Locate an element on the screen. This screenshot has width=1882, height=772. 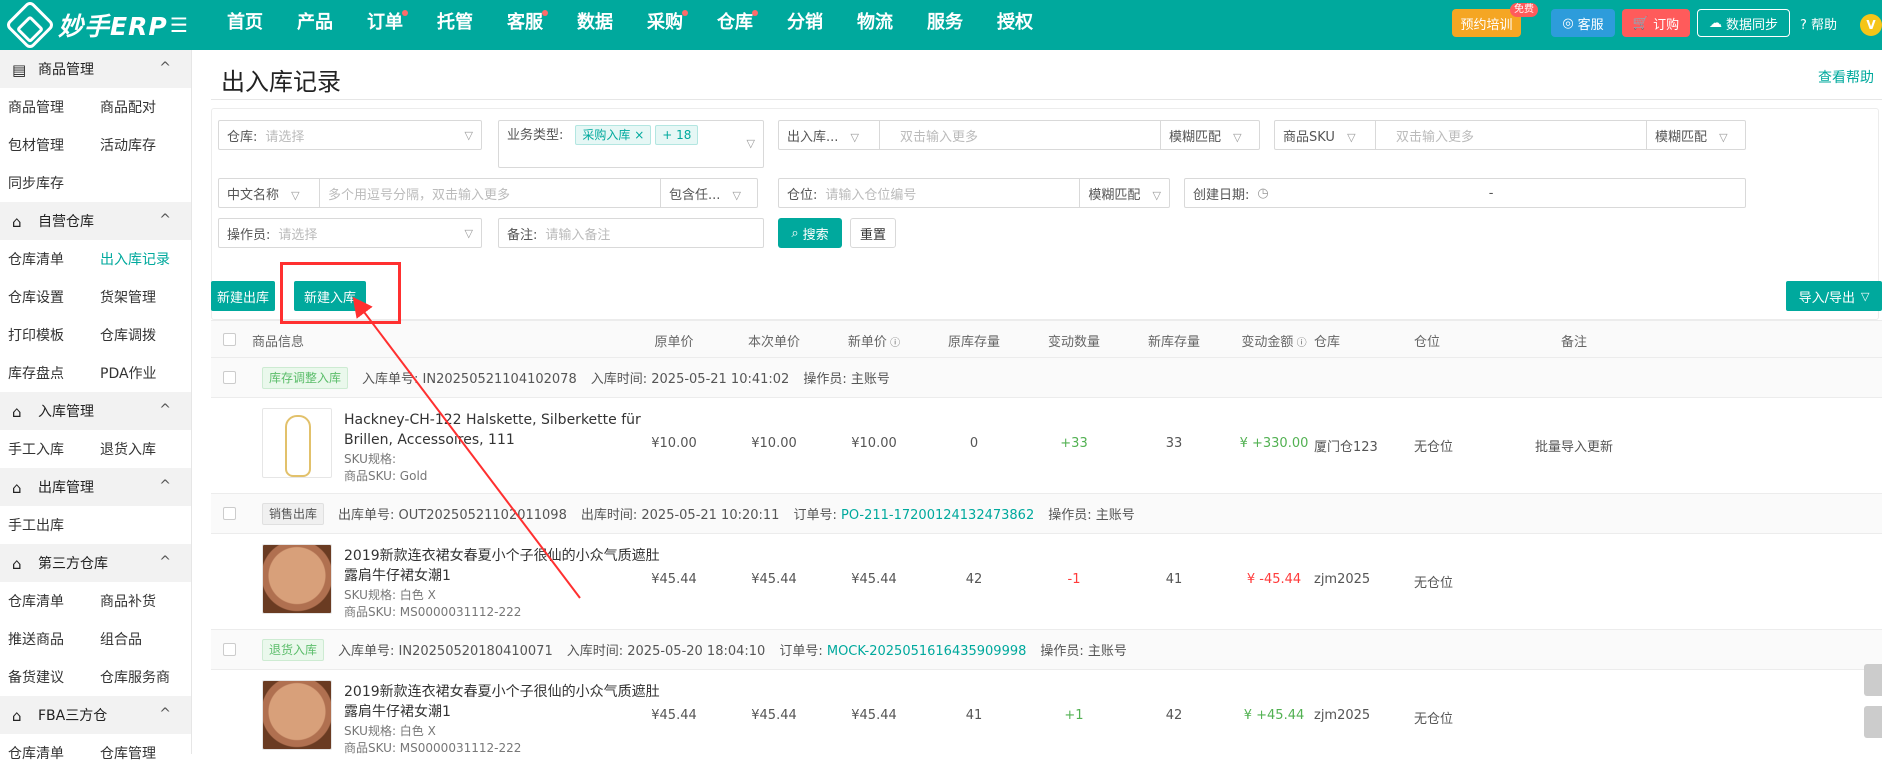
cn-name-input: 多个用逗号分隔，双击输入更多 is located at coordinates (490, 193).